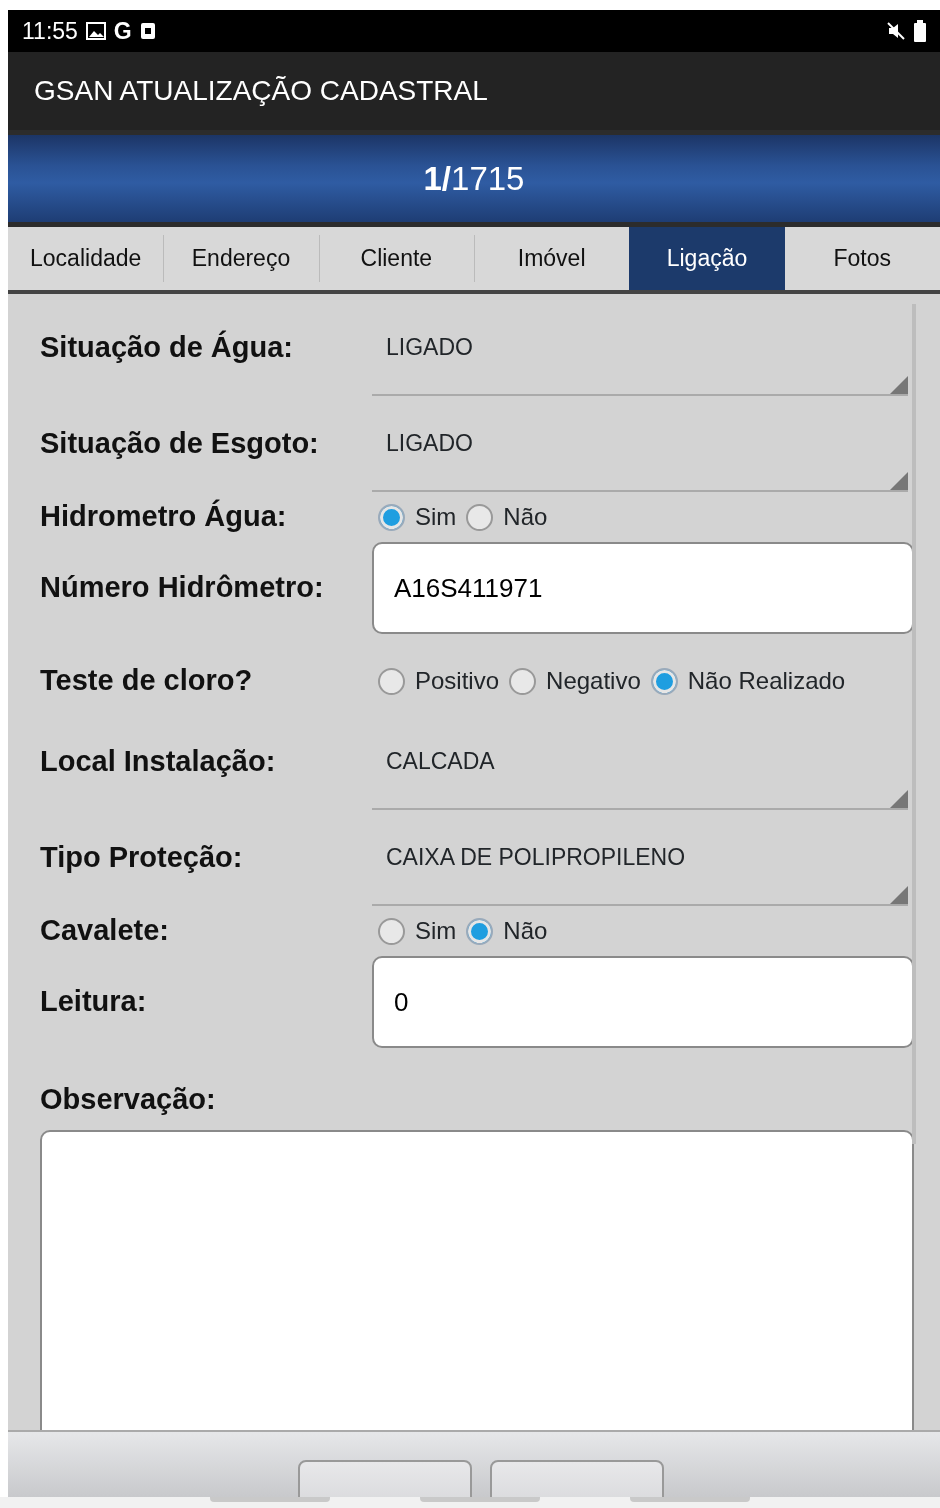 This screenshot has width=940, height=1508. What do you see at coordinates (261, 91) in the screenshot?
I see `app-title: GSAN ATUALIZAÇÃO CADASTRAL` at bounding box center [261, 91].